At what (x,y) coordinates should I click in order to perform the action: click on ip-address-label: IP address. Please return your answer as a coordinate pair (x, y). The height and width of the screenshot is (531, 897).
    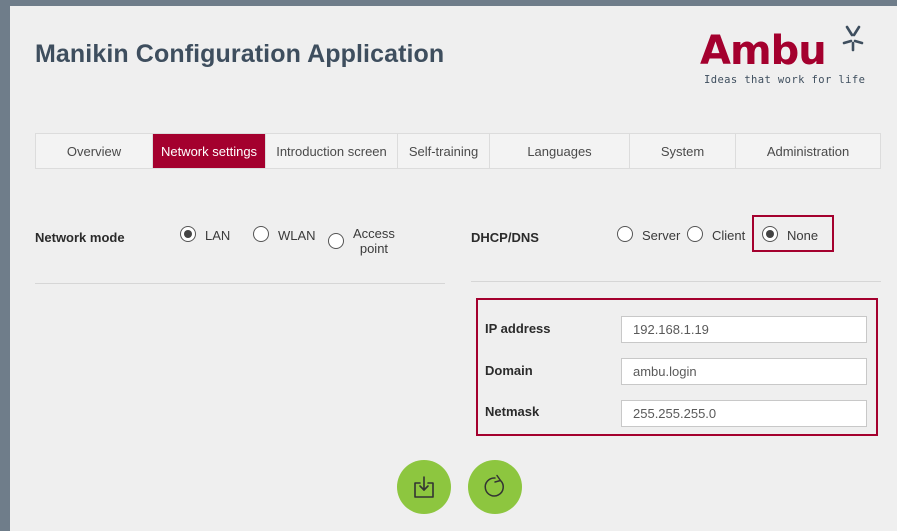
    Looking at the image, I should click on (518, 328).